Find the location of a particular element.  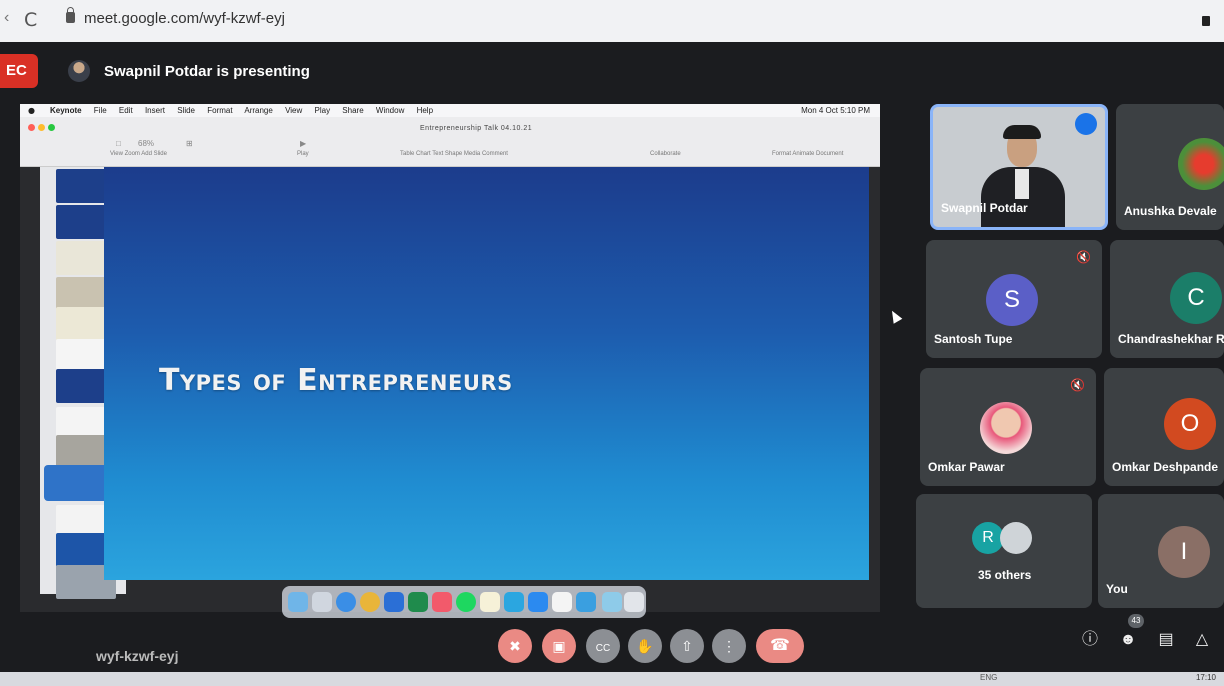

participant-count-badge: 43 is located at coordinates (1136, 621).